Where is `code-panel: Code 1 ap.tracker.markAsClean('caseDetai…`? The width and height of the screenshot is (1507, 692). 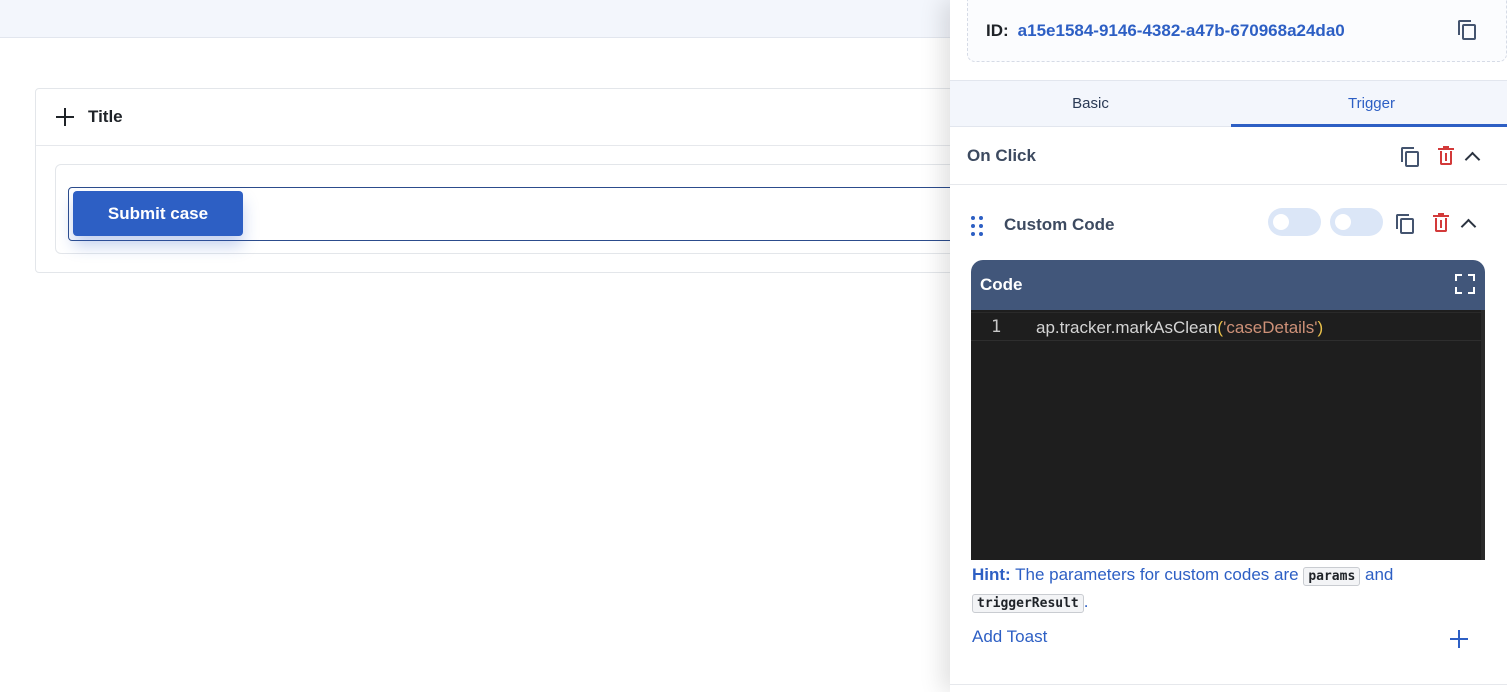 code-panel: Code 1 ap.tracker.markAsClean('caseDetai… is located at coordinates (1228, 410).